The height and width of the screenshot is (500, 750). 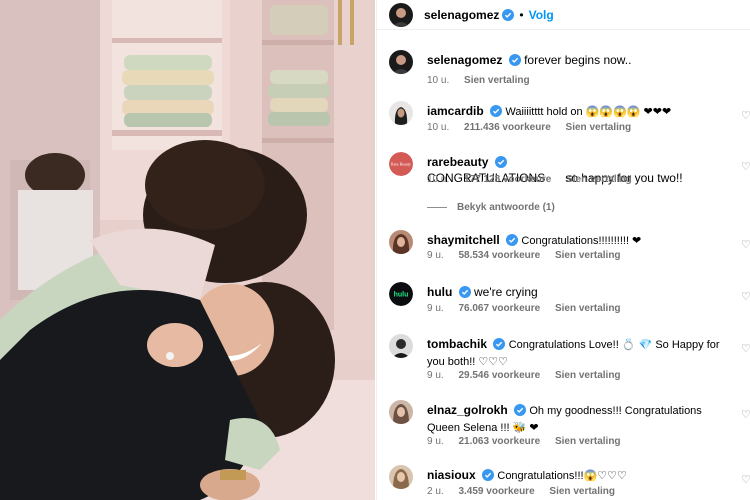 I want to click on hulu-logo: hulu, so click(x=401, y=295).